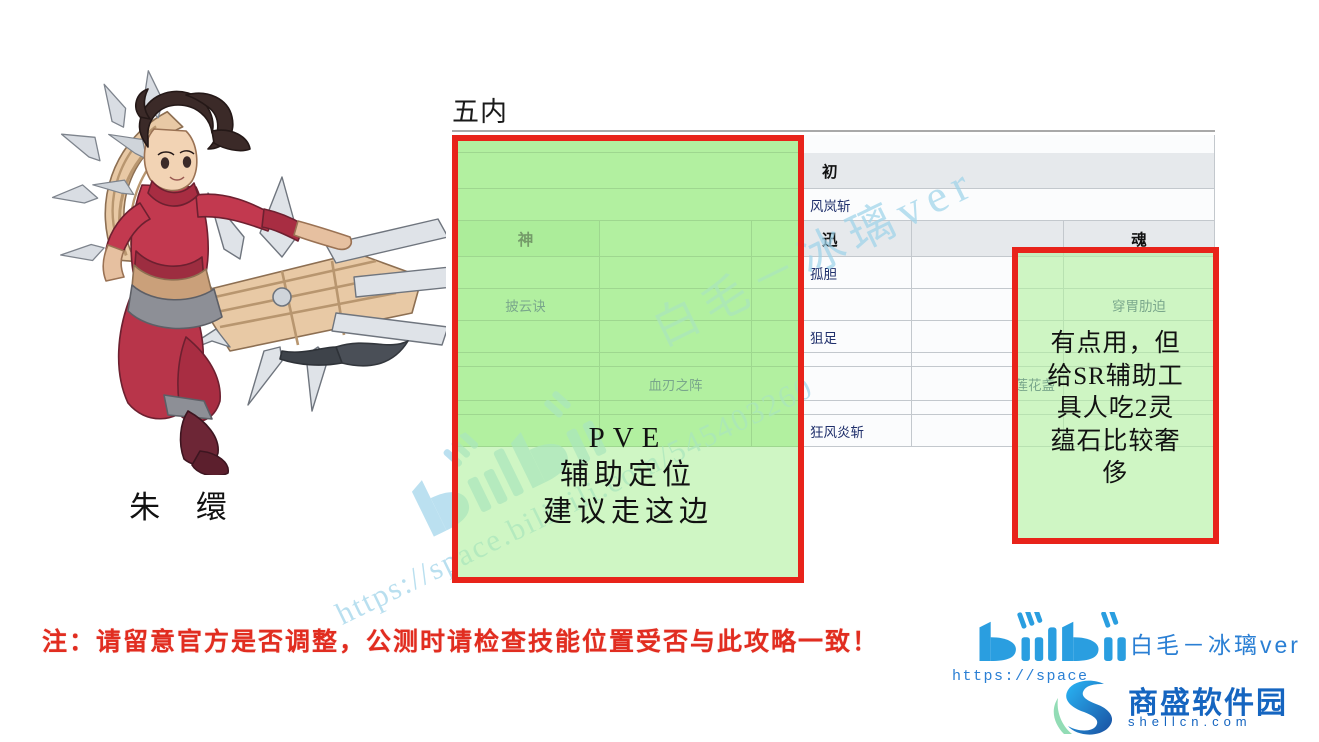  What do you see at coordinates (1115, 343) in the screenshot?
I see `annotation-right-line1: 有点用，但` at bounding box center [1115, 343].